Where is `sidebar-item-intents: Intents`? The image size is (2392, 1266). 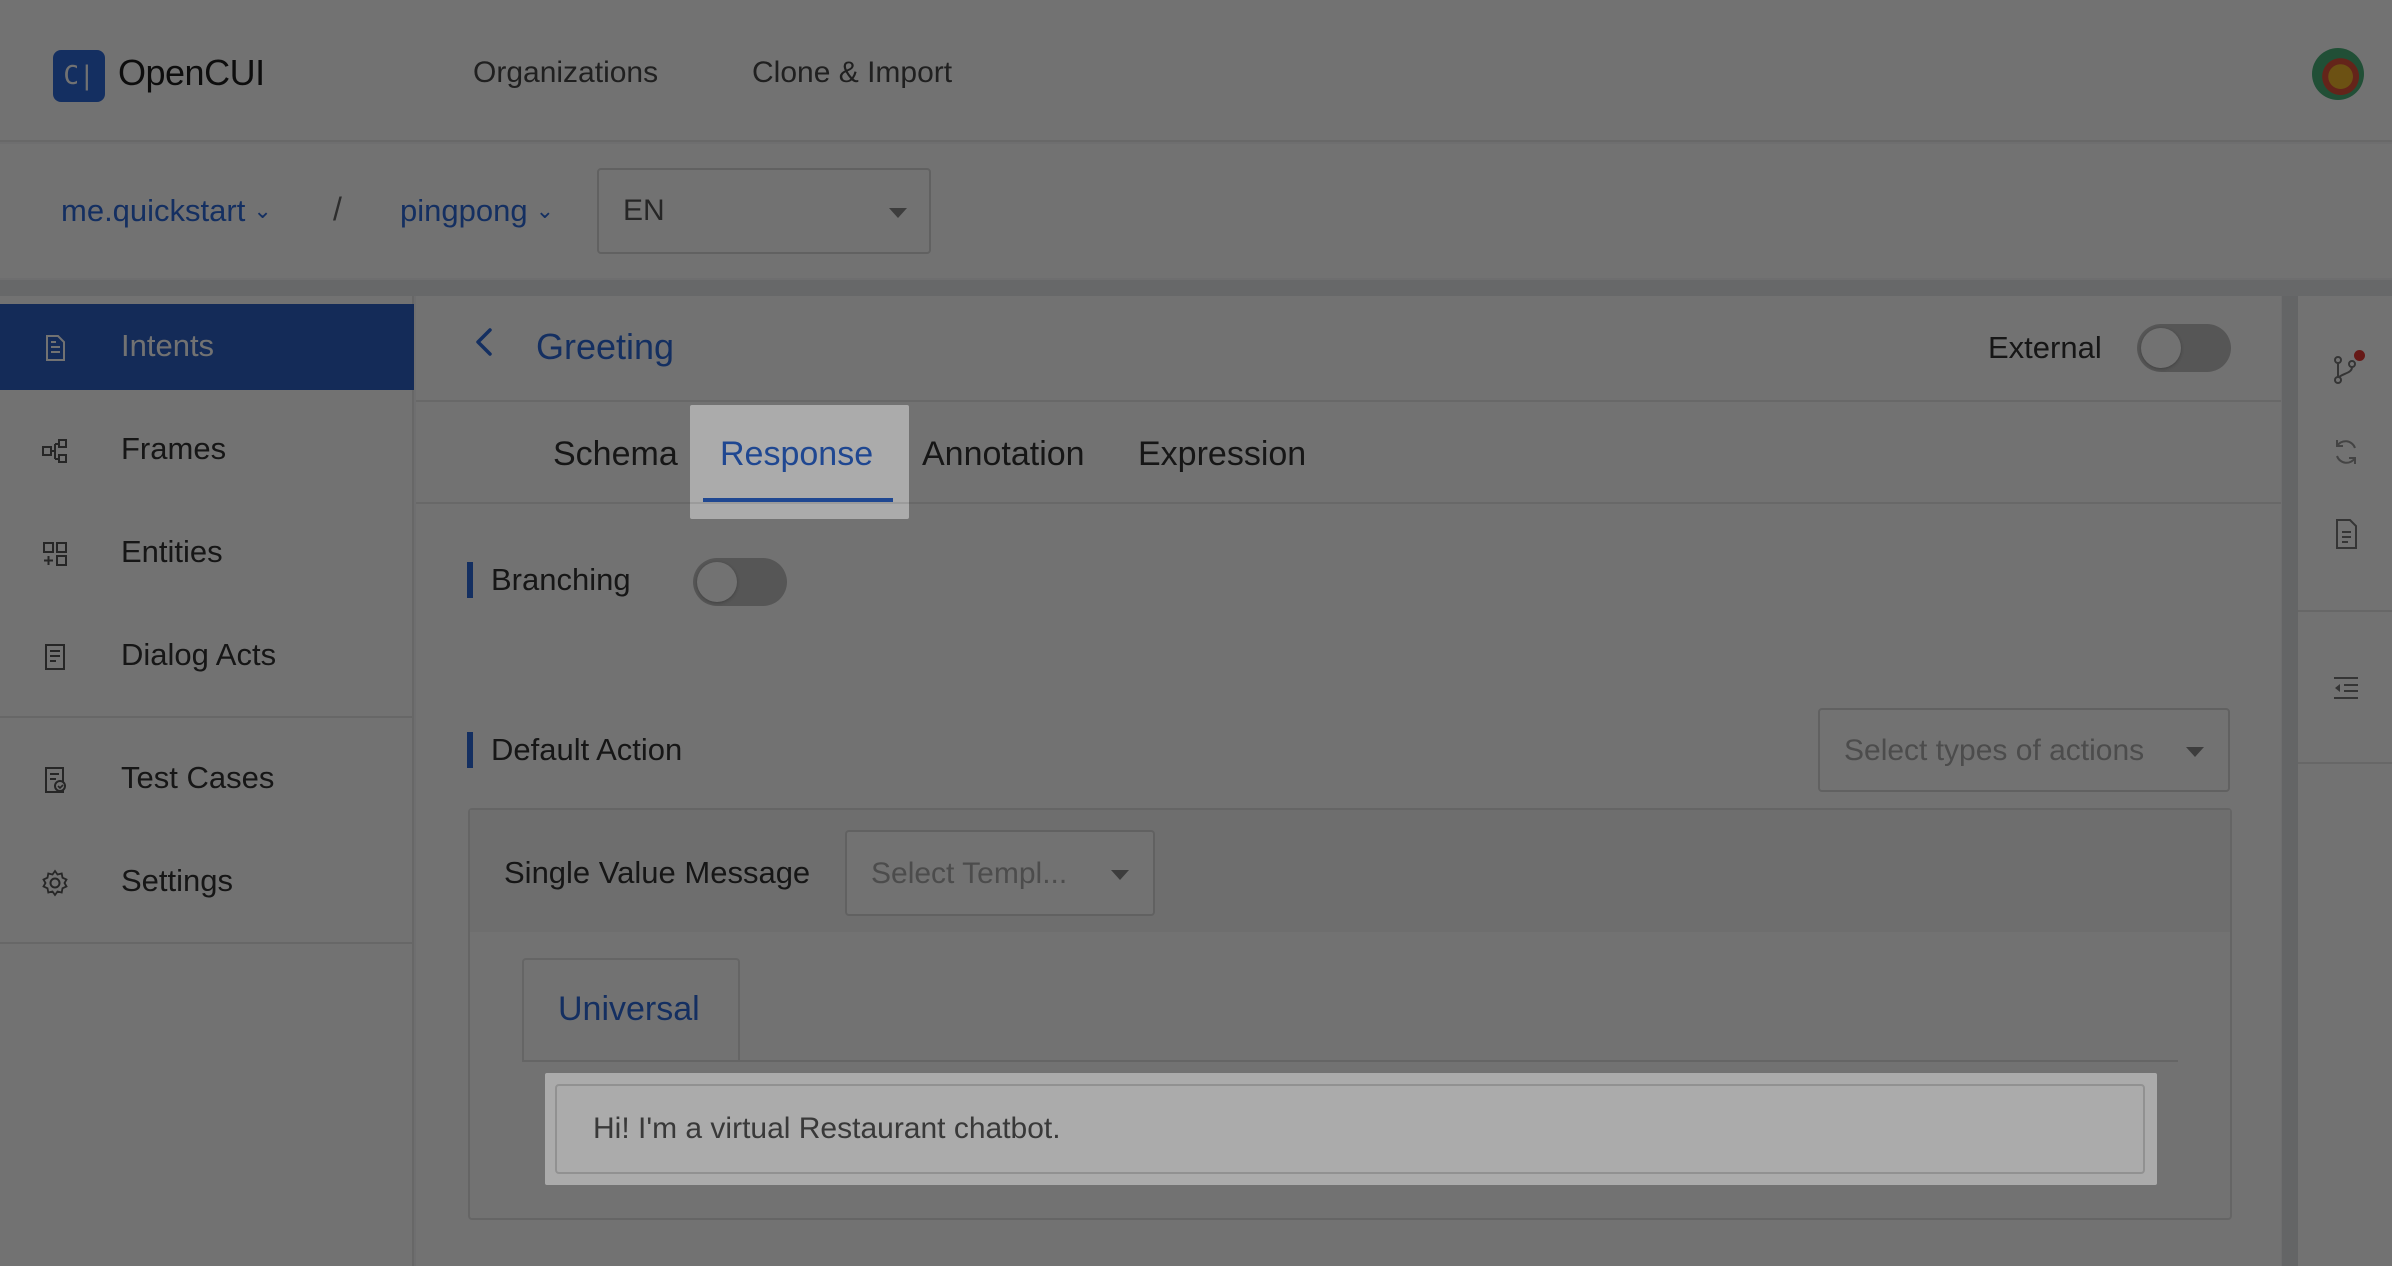
sidebar-item-intents: Intents is located at coordinates (207, 347).